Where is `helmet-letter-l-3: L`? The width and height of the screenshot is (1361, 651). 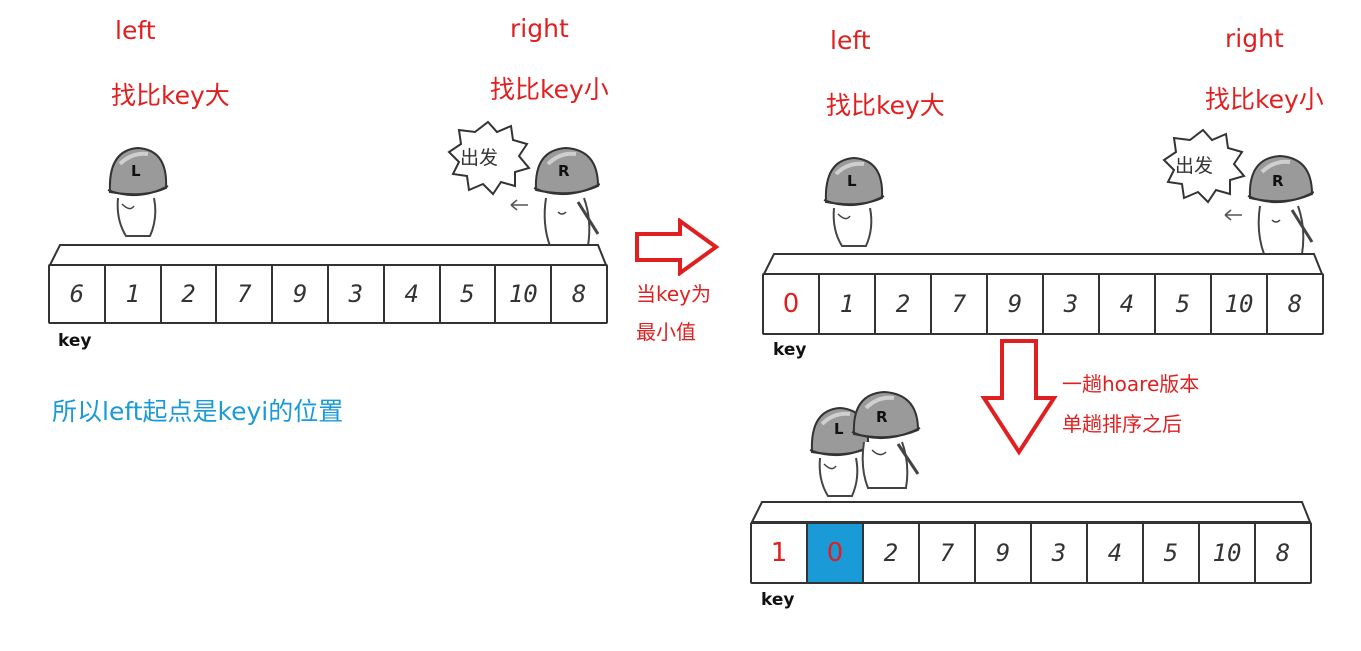
helmet-letter-l-3: L is located at coordinates (839, 429).